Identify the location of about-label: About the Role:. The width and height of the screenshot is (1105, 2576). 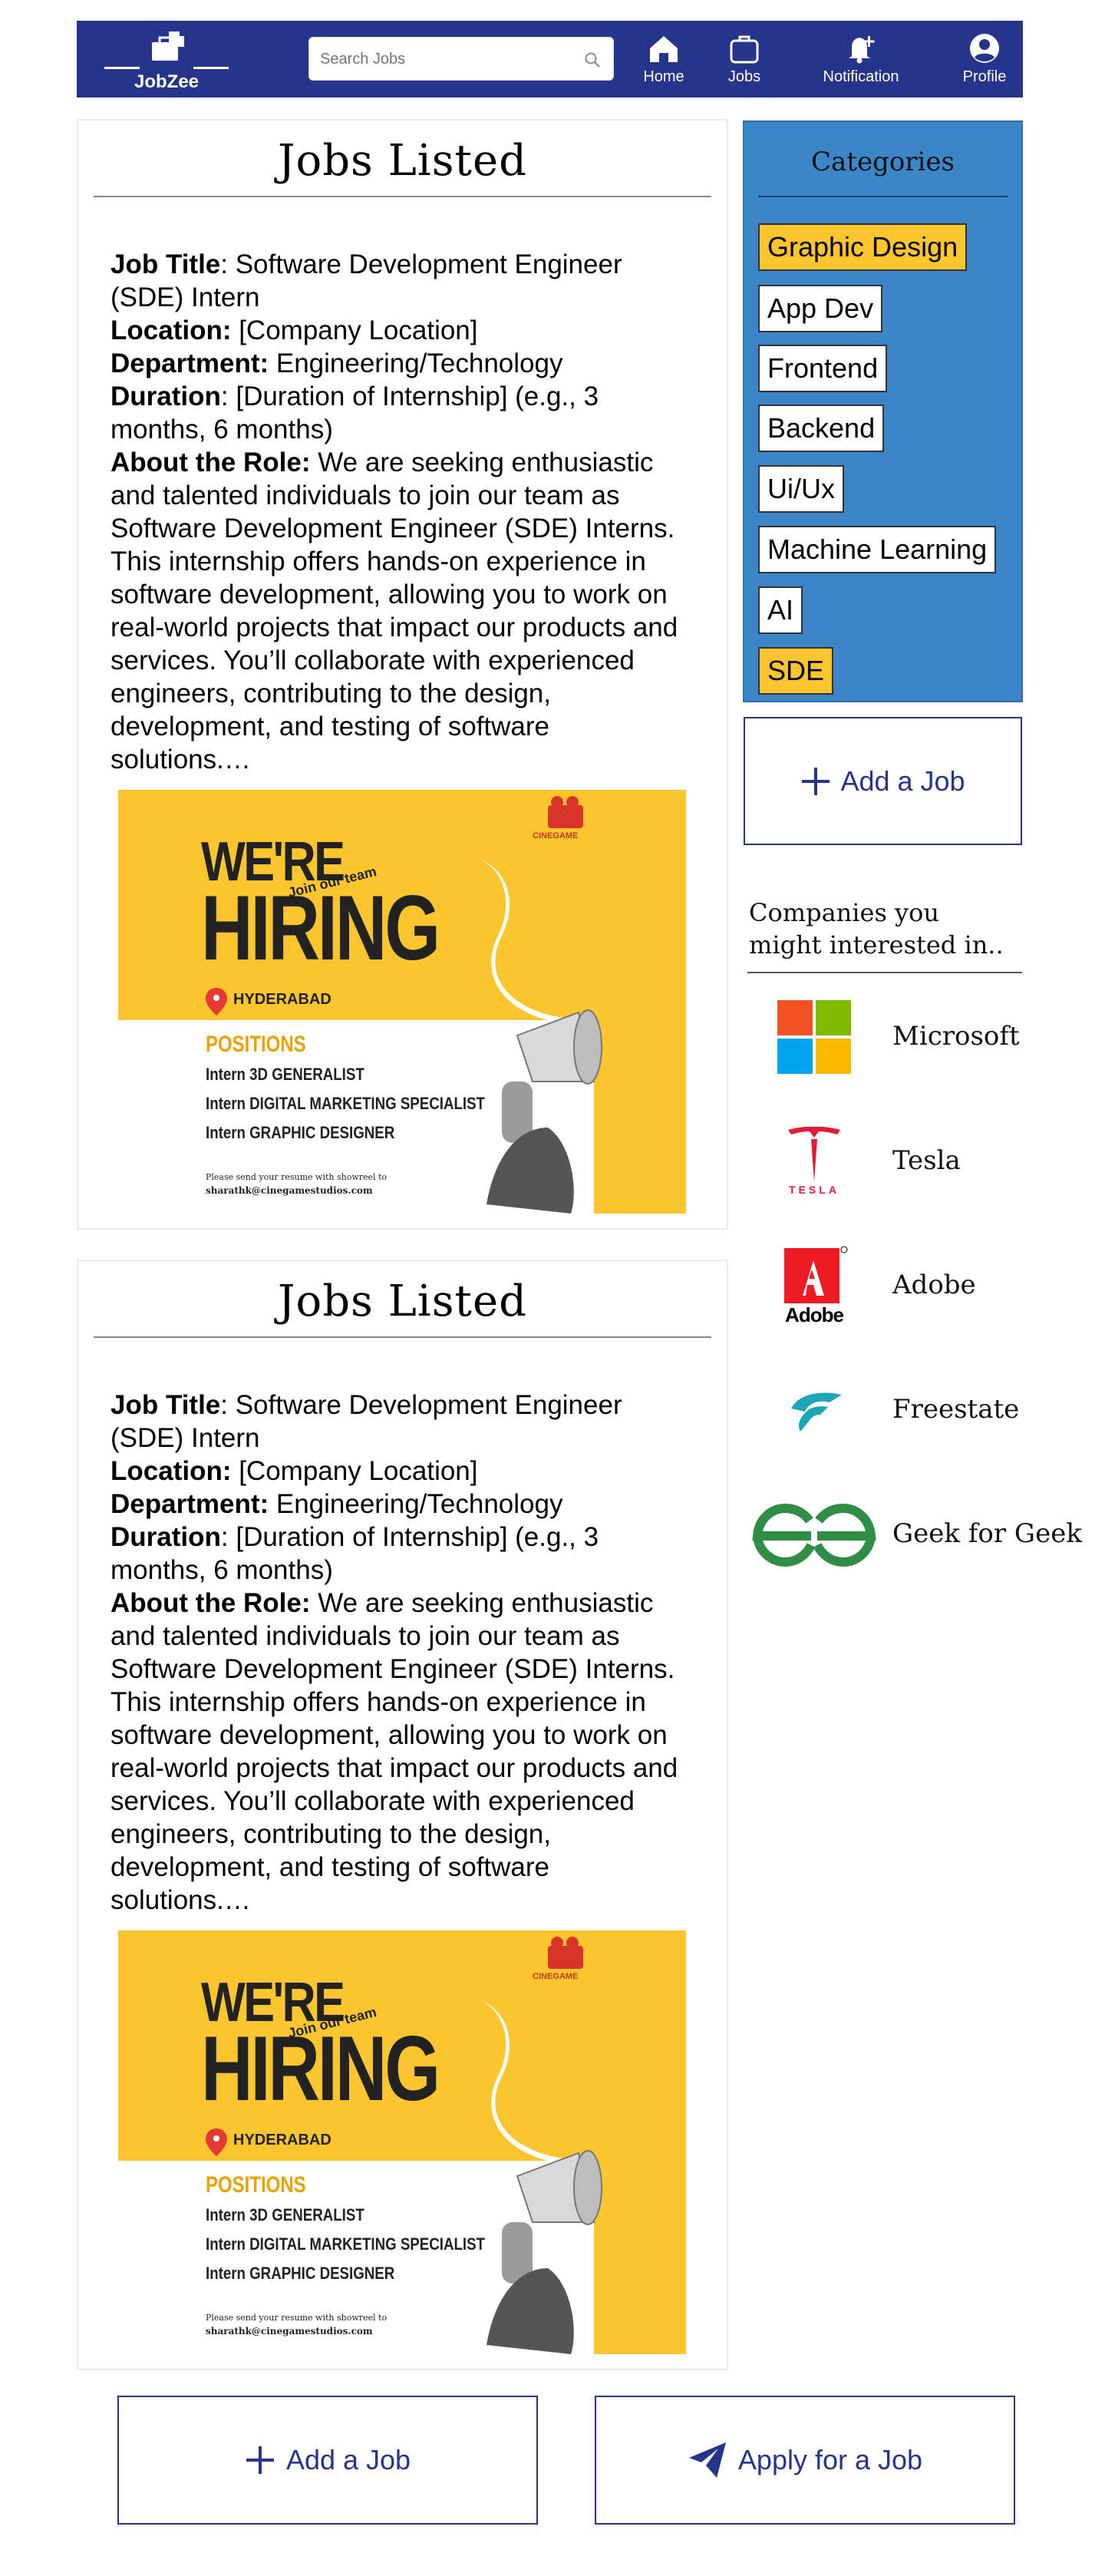
(210, 462).